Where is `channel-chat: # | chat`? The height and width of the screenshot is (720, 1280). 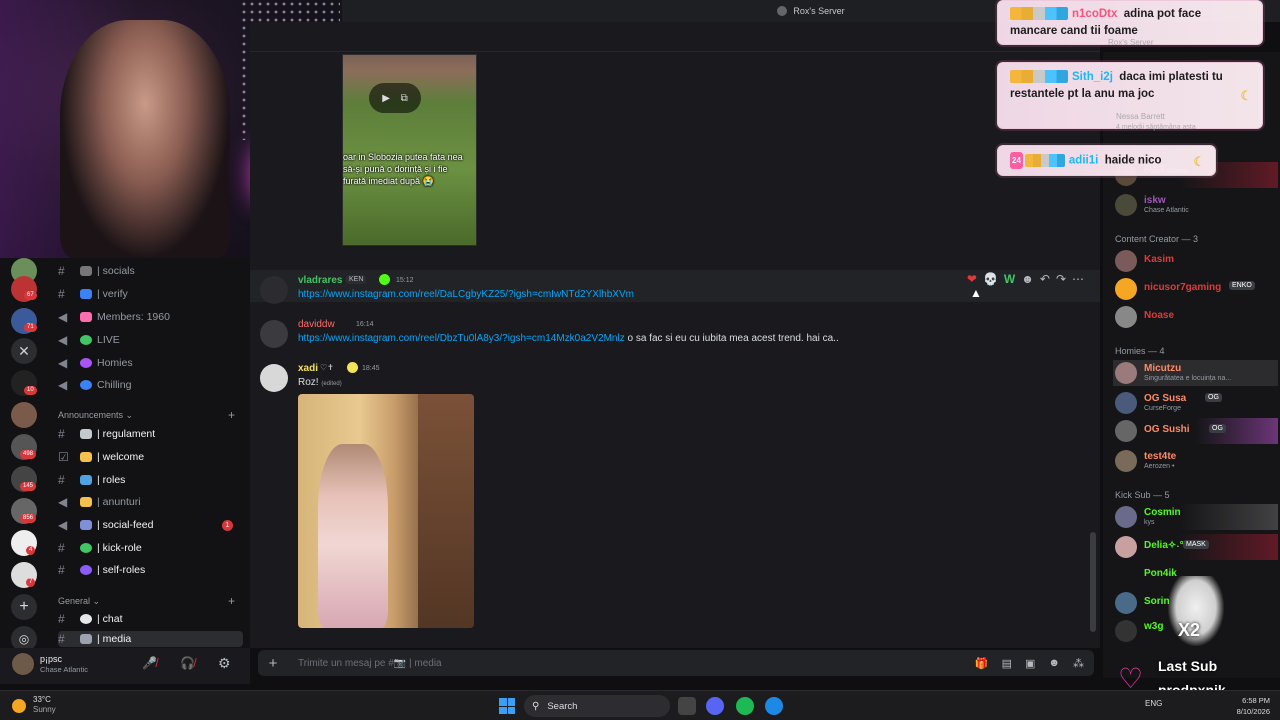
channel-chat: # | chat is located at coordinates (150, 619).